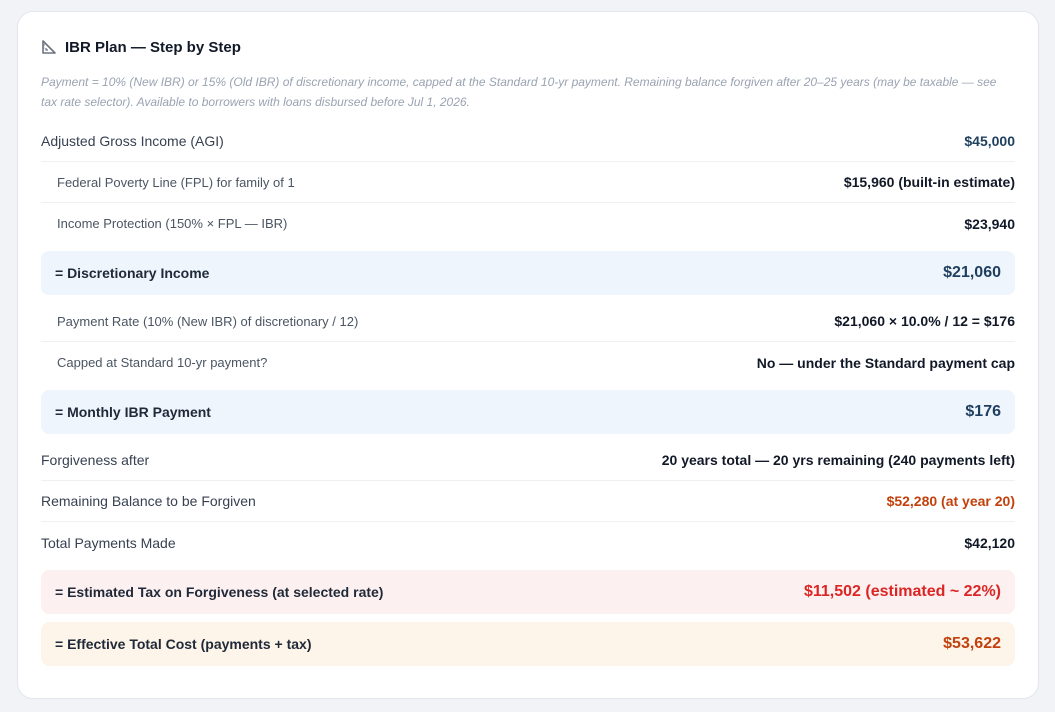  I want to click on row-value: $23,940, so click(989, 223).